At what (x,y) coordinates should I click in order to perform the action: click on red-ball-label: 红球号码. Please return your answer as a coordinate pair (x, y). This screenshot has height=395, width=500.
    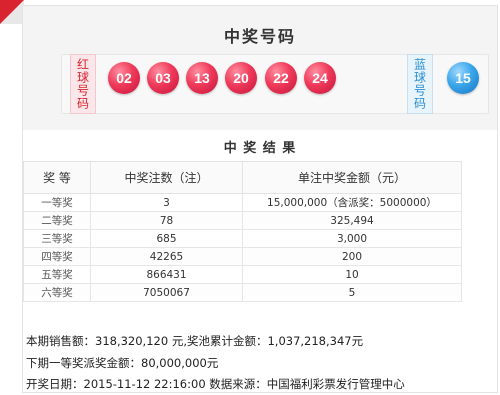
    Looking at the image, I should click on (83, 84).